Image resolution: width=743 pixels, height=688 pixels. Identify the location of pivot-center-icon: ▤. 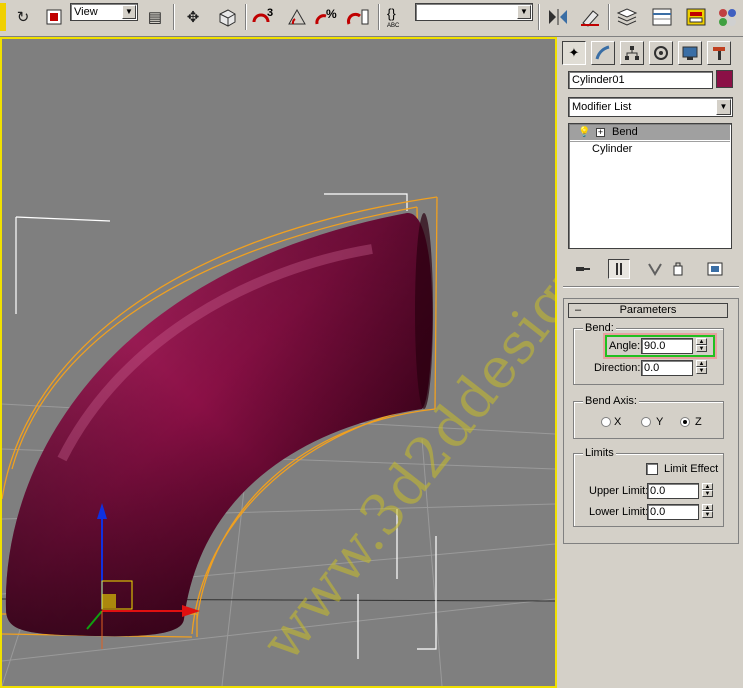
(155, 17).